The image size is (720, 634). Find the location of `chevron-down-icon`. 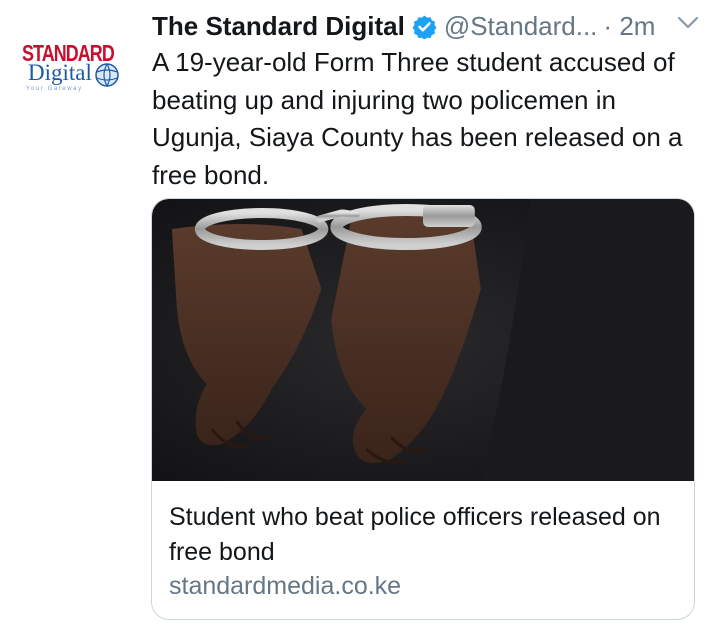

chevron-down-icon is located at coordinates (688, 23).